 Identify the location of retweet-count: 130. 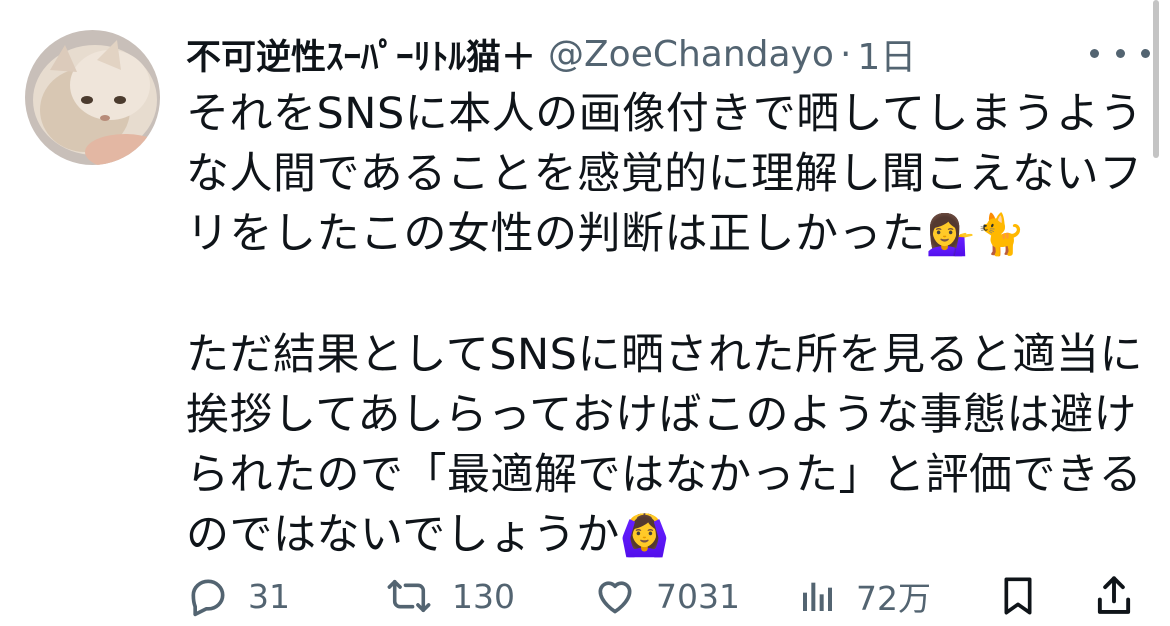
(483, 596).